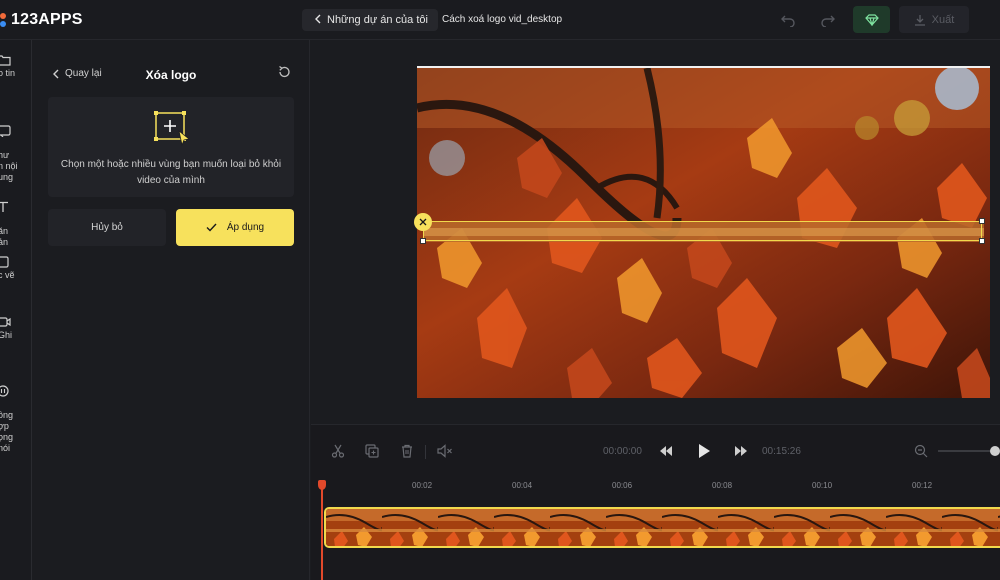 This screenshot has width=1000, height=580. What do you see at coordinates (9, 166) in the screenshot?
I see `sidebar-item-label: hư n nội ung` at bounding box center [9, 166].